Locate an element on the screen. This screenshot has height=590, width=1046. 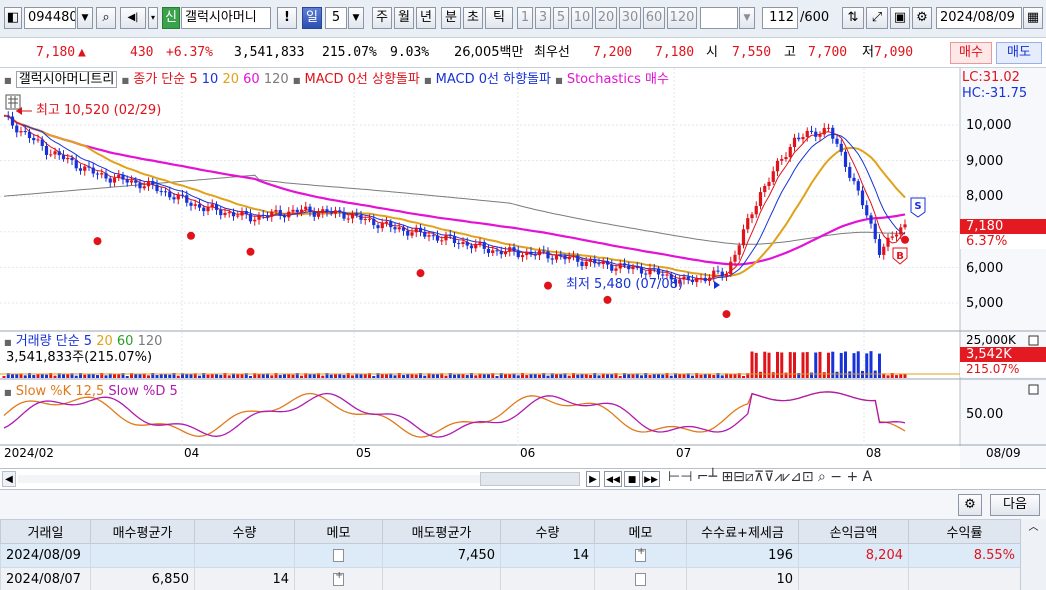
stop-icon: ■ is located at coordinates (632, 479).